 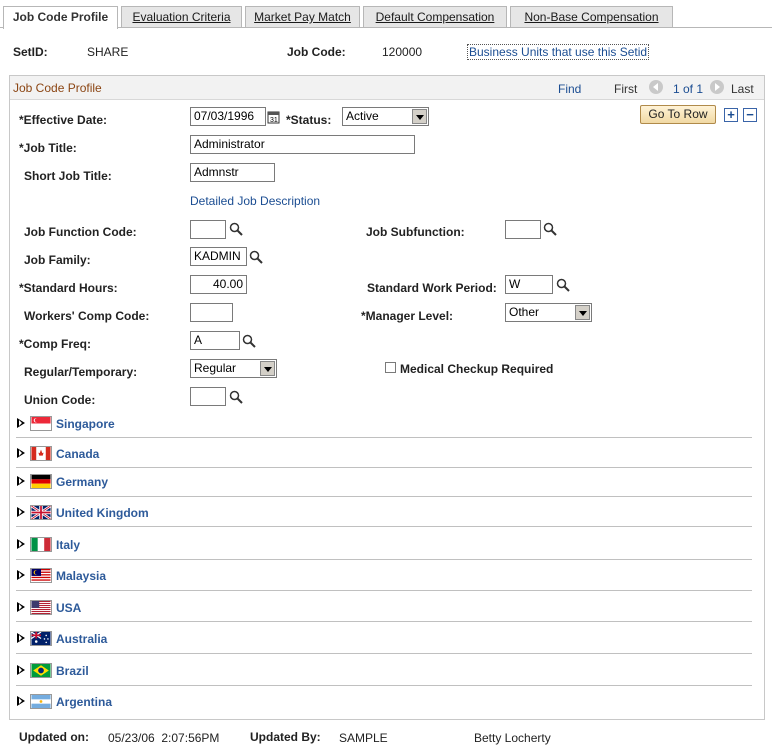 What do you see at coordinates (60, 400) in the screenshot?
I see `union-code-label: Union Code:` at bounding box center [60, 400].